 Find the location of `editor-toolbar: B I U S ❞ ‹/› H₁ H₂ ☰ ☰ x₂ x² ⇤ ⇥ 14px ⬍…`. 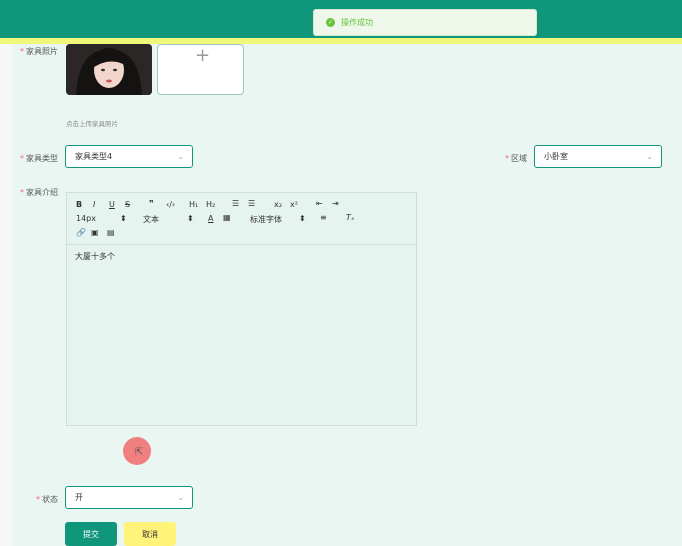

editor-toolbar: B I U S ❞ ‹/› H₁ H₂ ☰ ☰ x₂ x² ⇤ ⇥ 14px ⬍… is located at coordinates (241, 219).